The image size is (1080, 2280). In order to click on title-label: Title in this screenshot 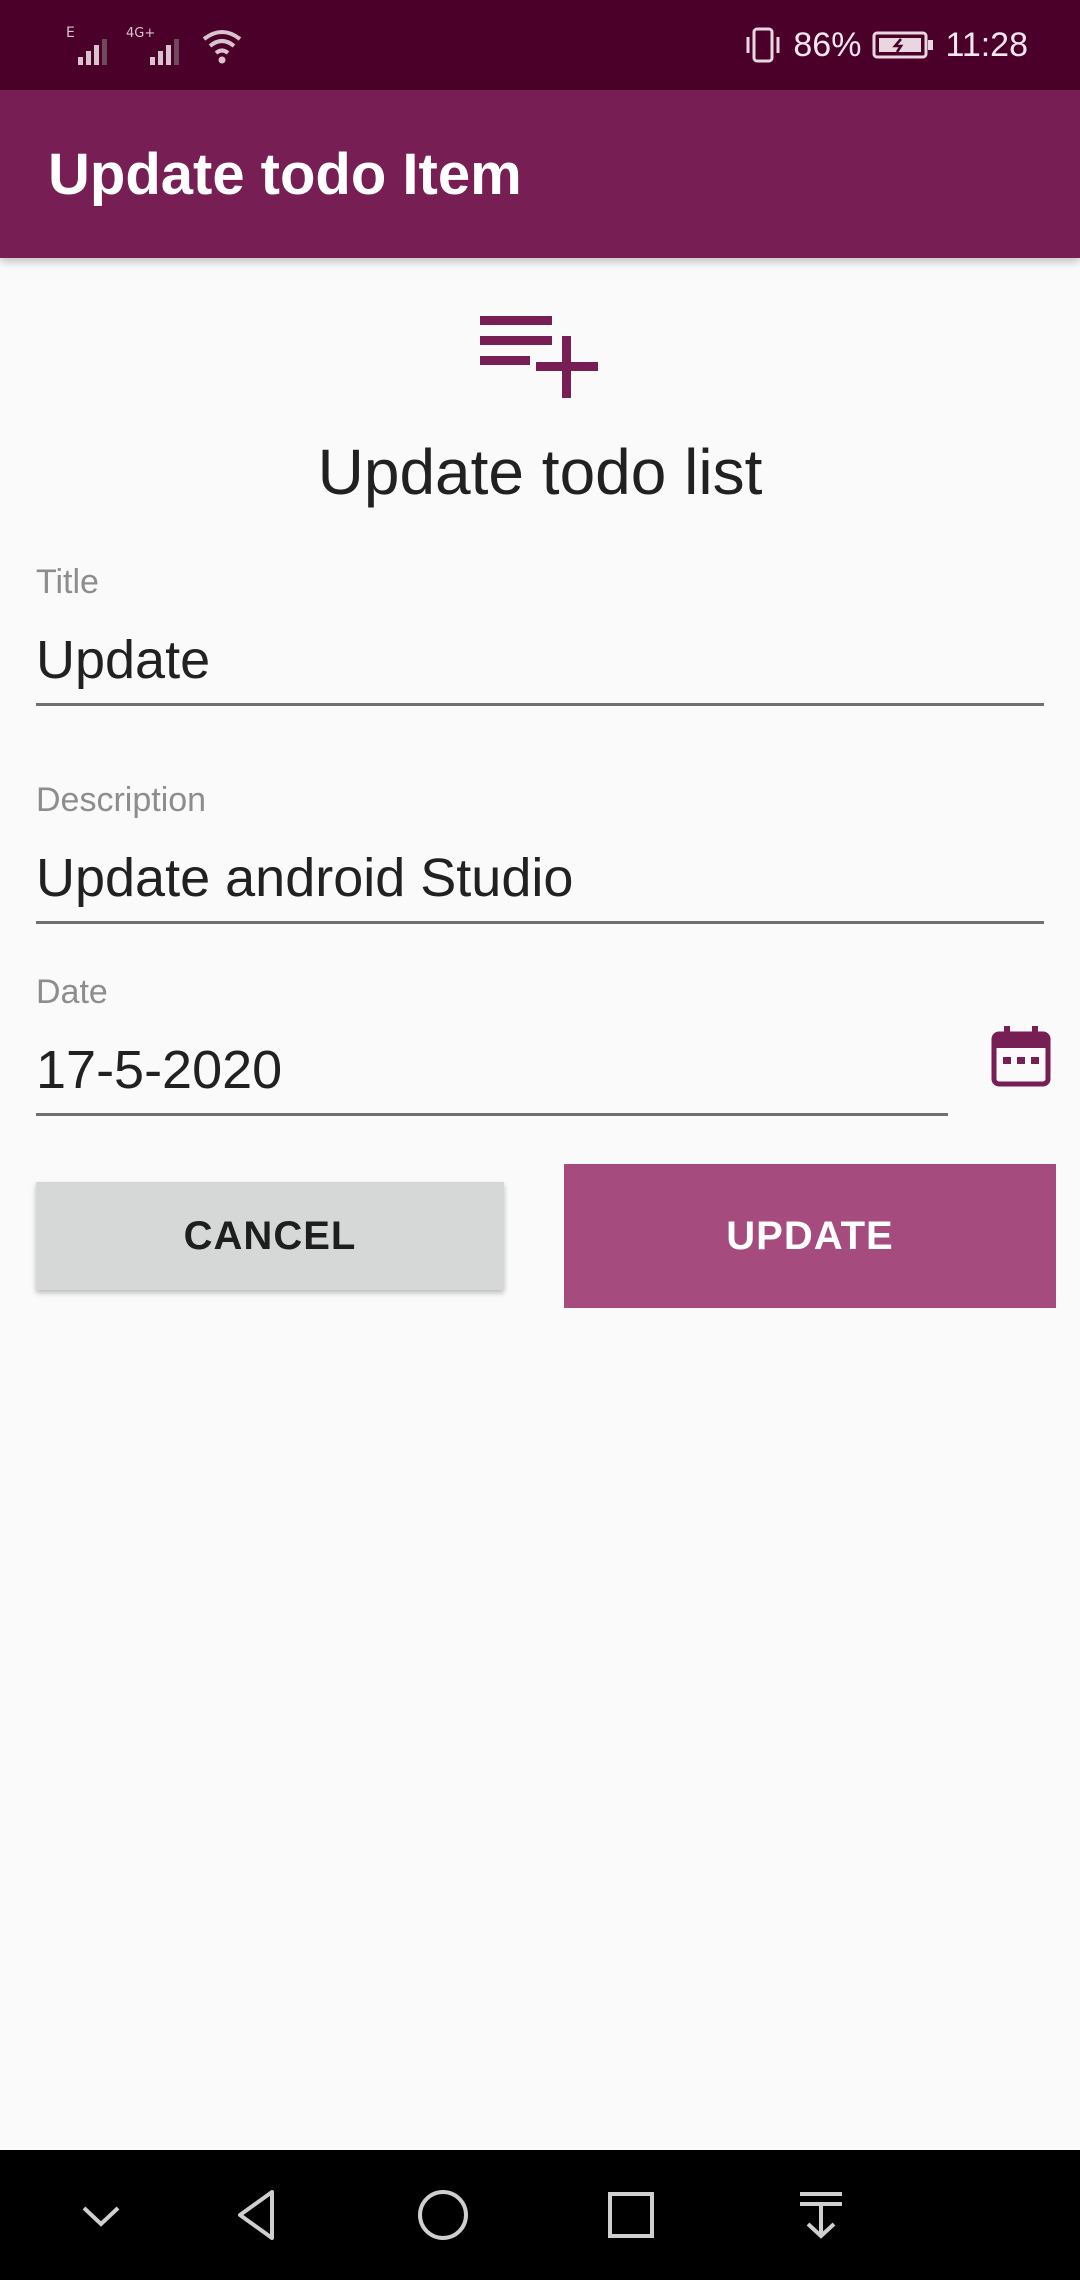, I will do `click(67, 582)`.